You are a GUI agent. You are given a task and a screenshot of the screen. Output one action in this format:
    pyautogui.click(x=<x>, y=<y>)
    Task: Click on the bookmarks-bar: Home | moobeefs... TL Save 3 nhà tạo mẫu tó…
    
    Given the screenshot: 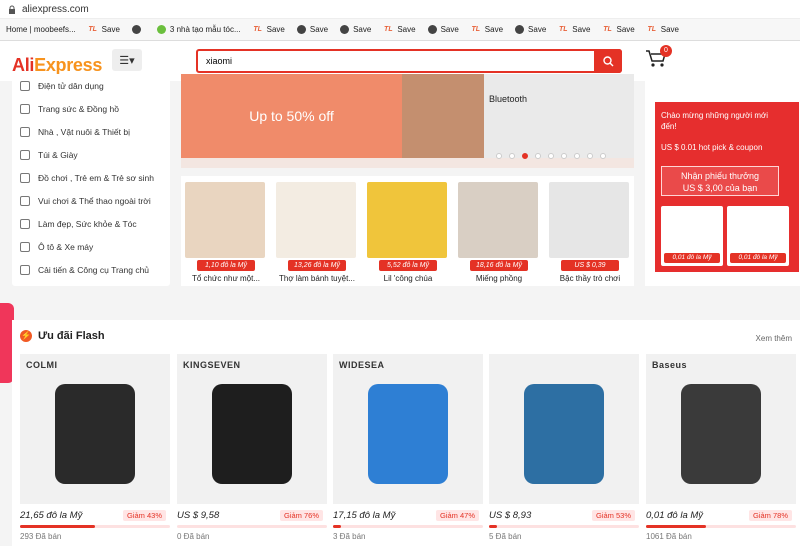 What is the action you would take?
    pyautogui.click(x=400, y=30)
    